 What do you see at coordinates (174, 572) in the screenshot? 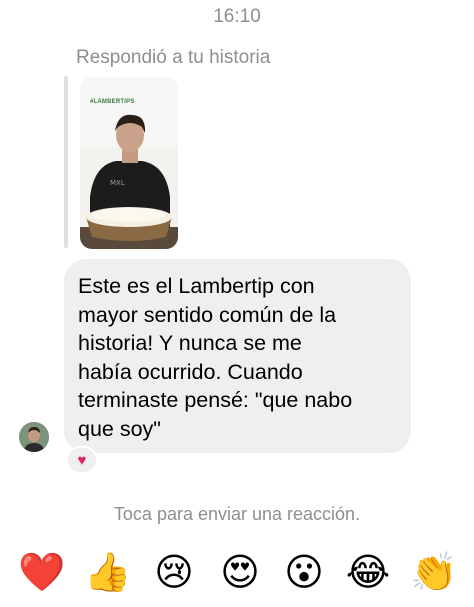
I see `crying-face-reaction-icon: 😢` at bounding box center [174, 572].